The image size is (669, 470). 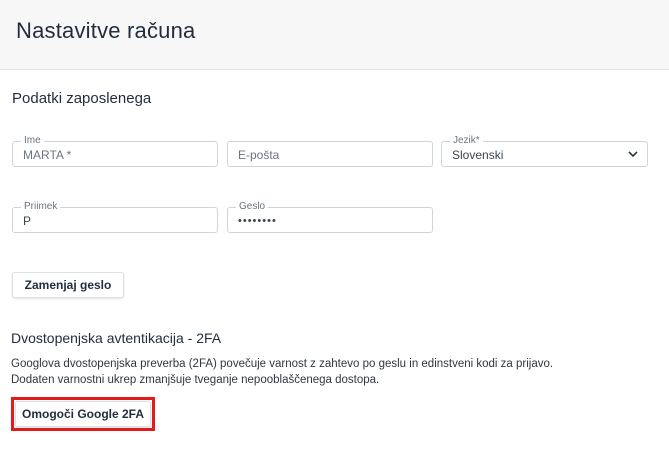 I want to click on email-field: E-pošta, so click(x=330, y=154).